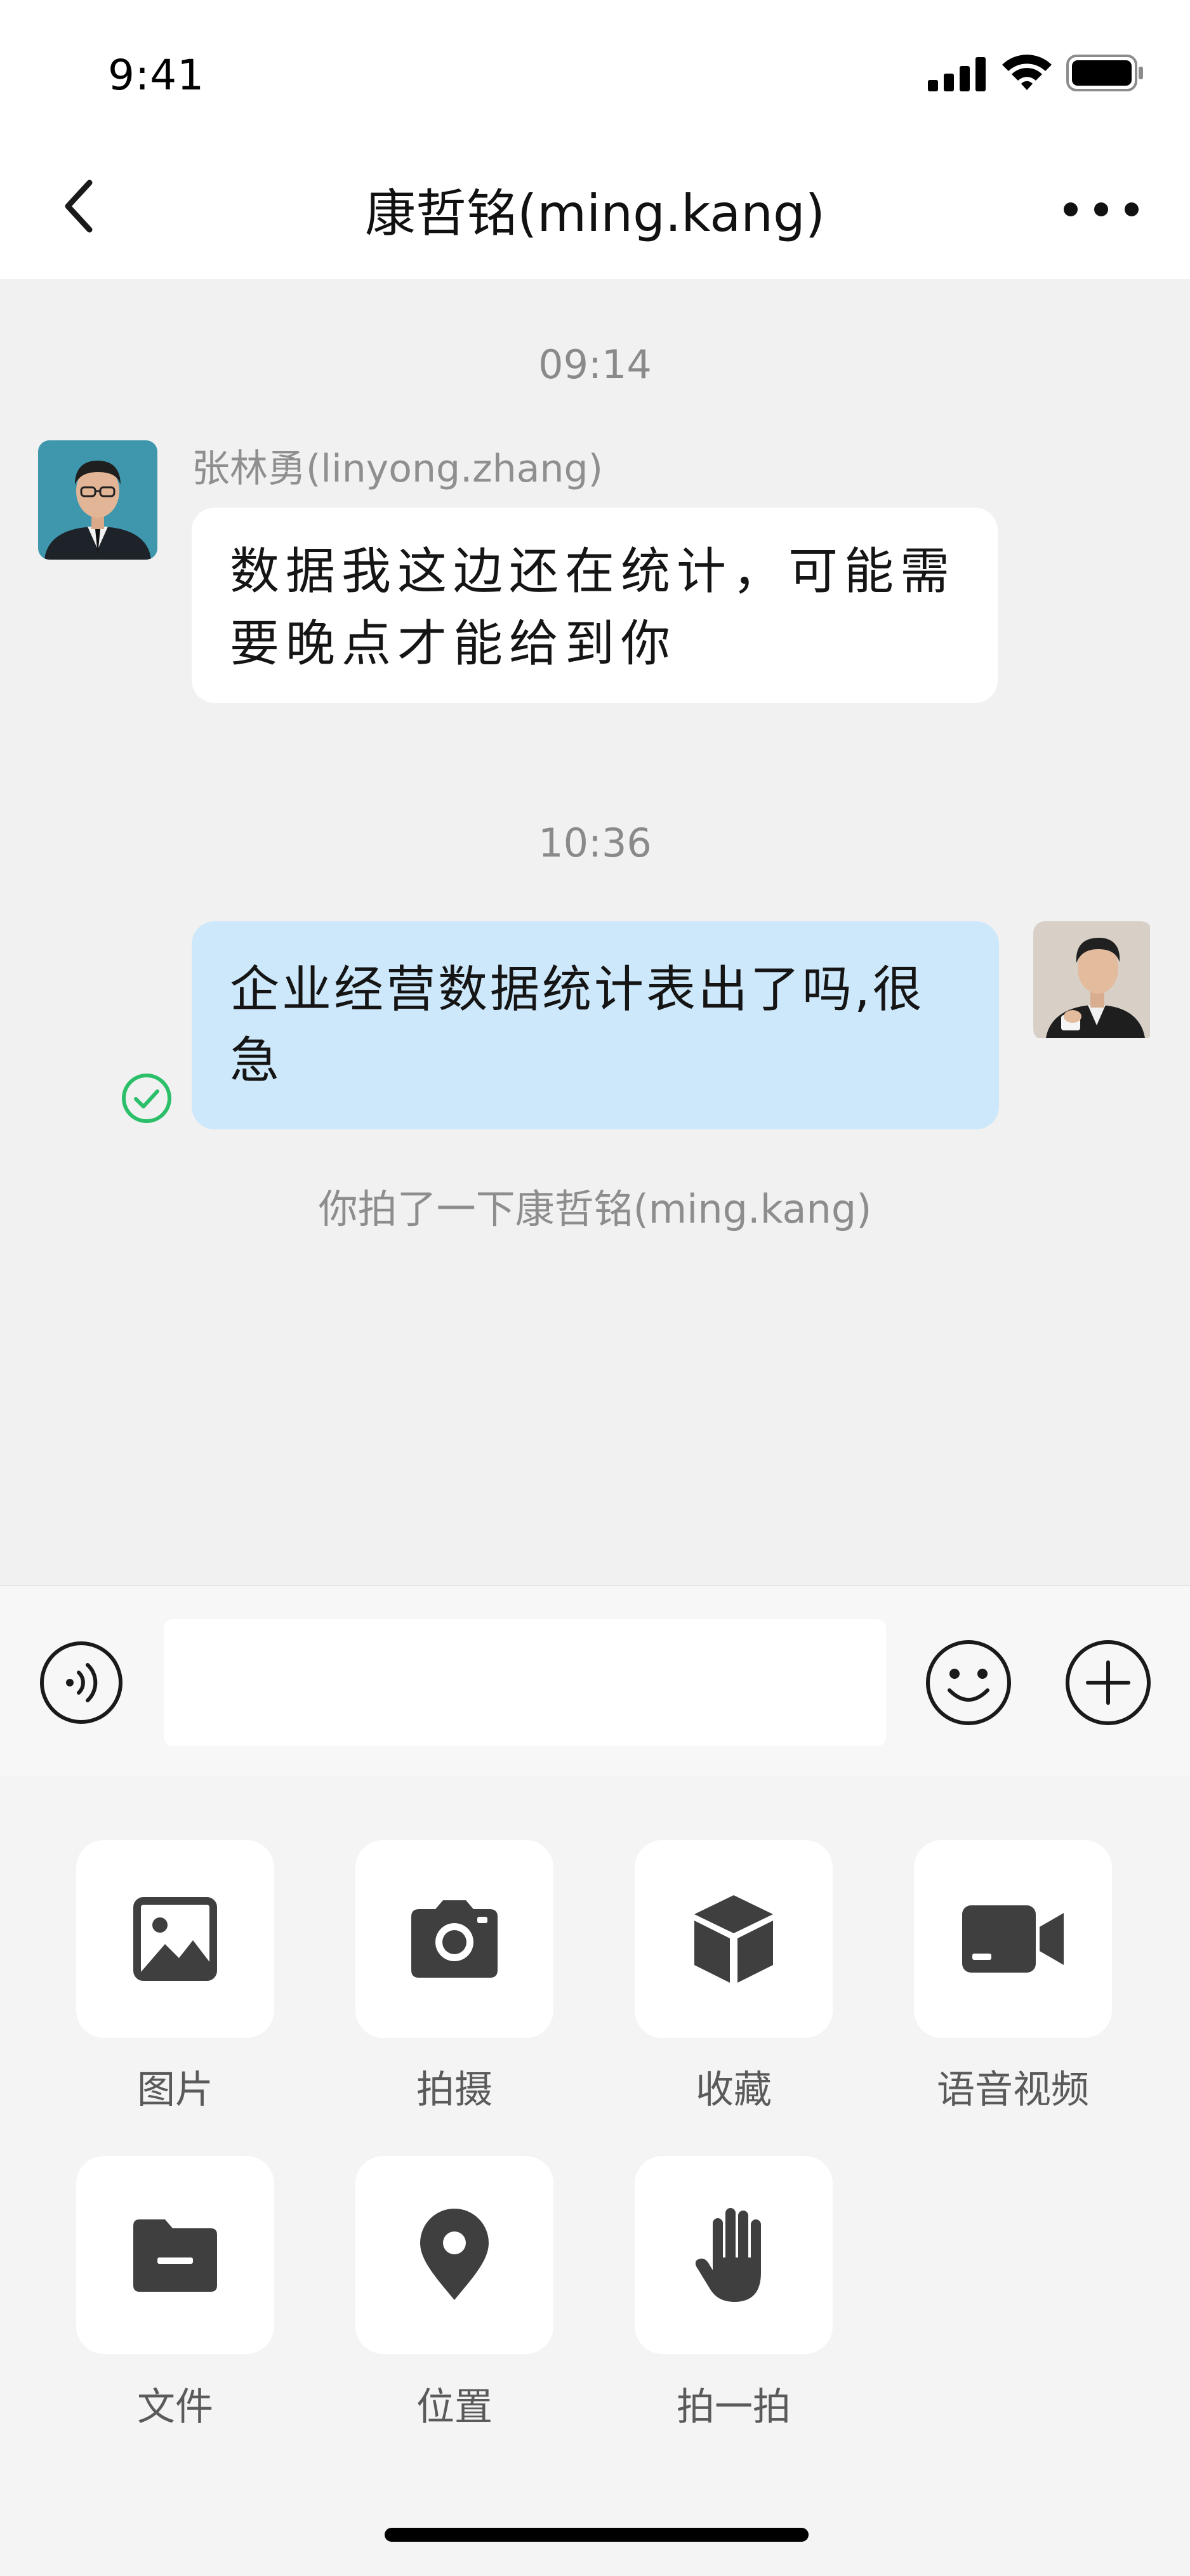  Describe the element at coordinates (593, 571) in the screenshot. I see `message-text-line: 数据我这边还在统计，可能需` at that location.